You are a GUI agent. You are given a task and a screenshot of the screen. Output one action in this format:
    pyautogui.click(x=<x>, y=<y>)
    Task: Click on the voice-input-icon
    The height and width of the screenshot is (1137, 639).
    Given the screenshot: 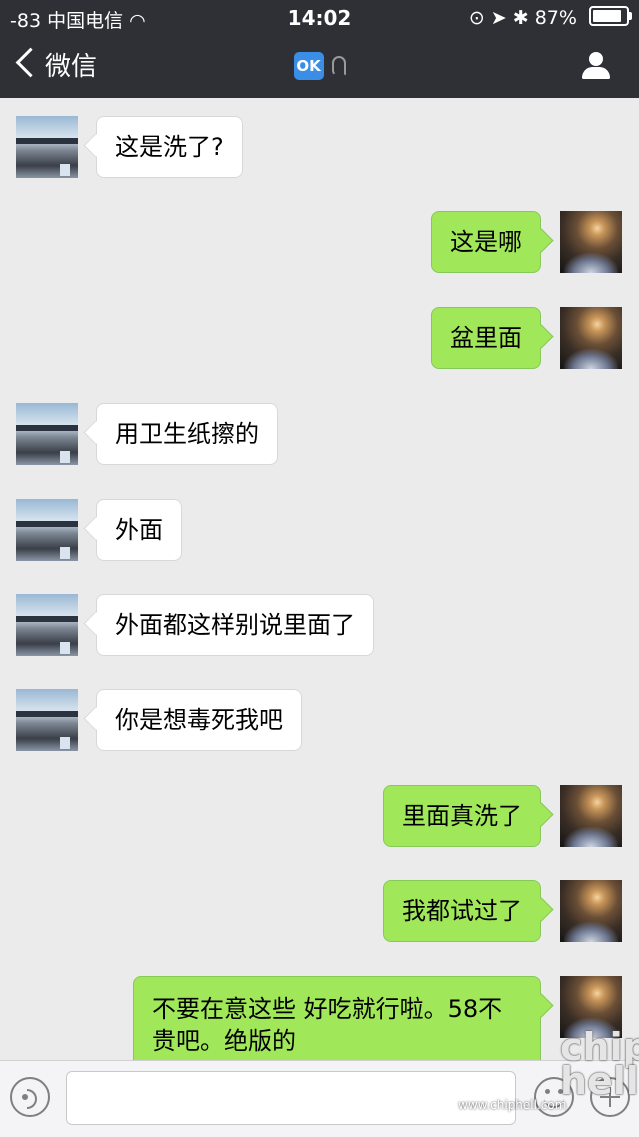 What is the action you would take?
    pyautogui.click(x=30, y=1097)
    